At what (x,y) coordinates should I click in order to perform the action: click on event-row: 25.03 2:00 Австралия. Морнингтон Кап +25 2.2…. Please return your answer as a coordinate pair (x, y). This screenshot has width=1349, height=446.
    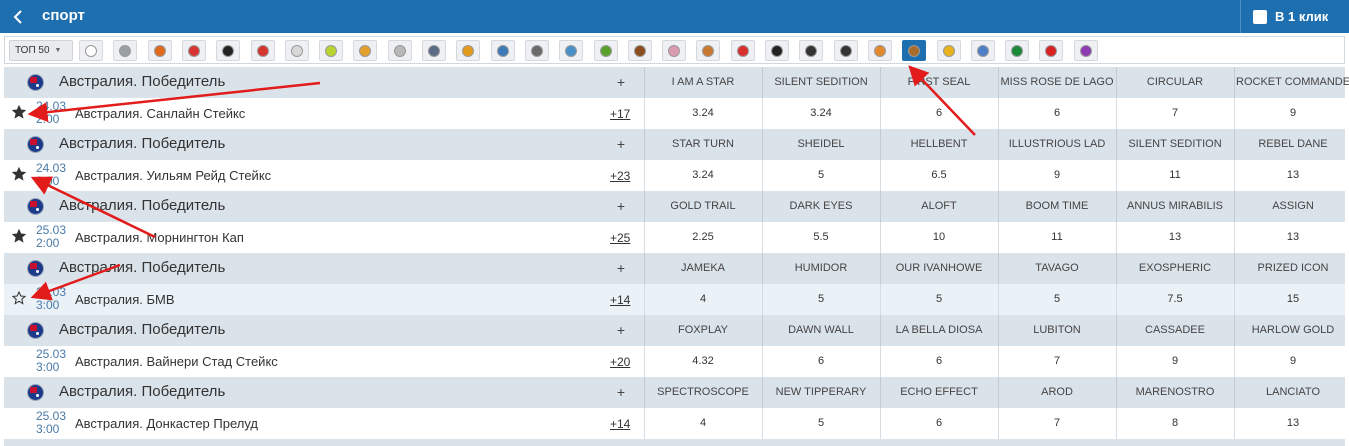
    Looking at the image, I should click on (674, 237).